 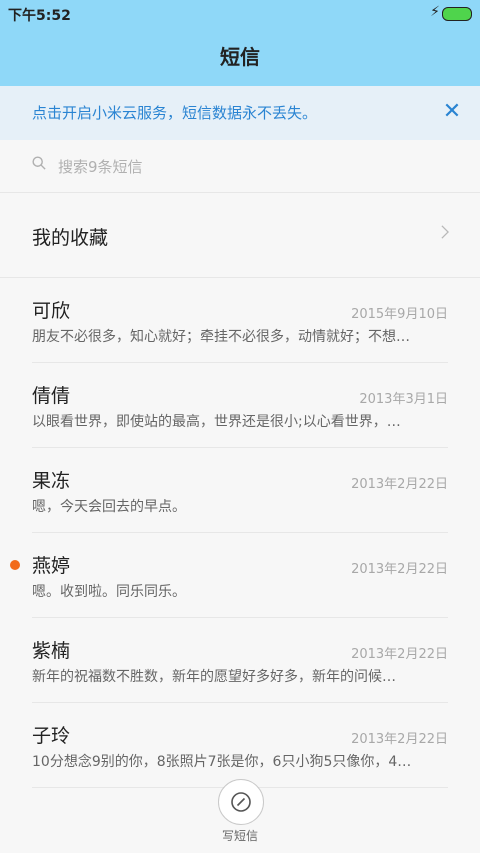 What do you see at coordinates (452, 112) in the screenshot?
I see `close-icon: ✕` at bounding box center [452, 112].